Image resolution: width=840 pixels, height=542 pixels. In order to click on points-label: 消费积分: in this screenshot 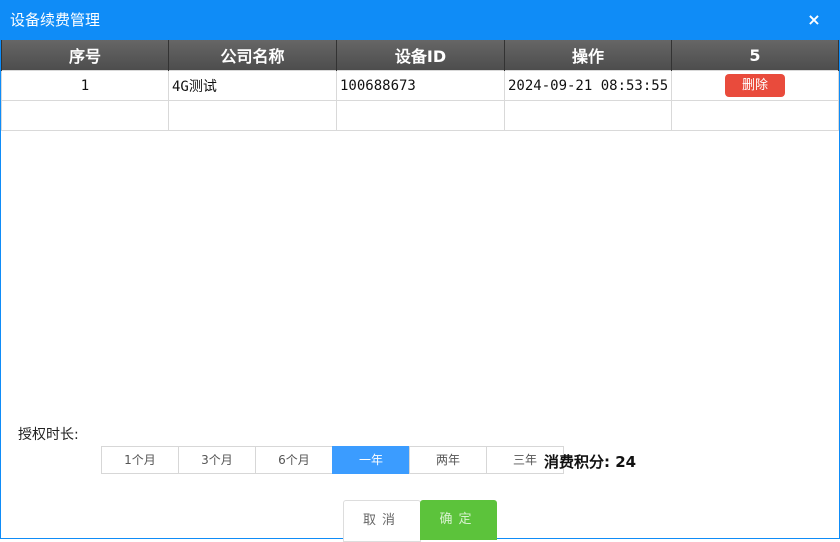, I will do `click(577, 462)`.